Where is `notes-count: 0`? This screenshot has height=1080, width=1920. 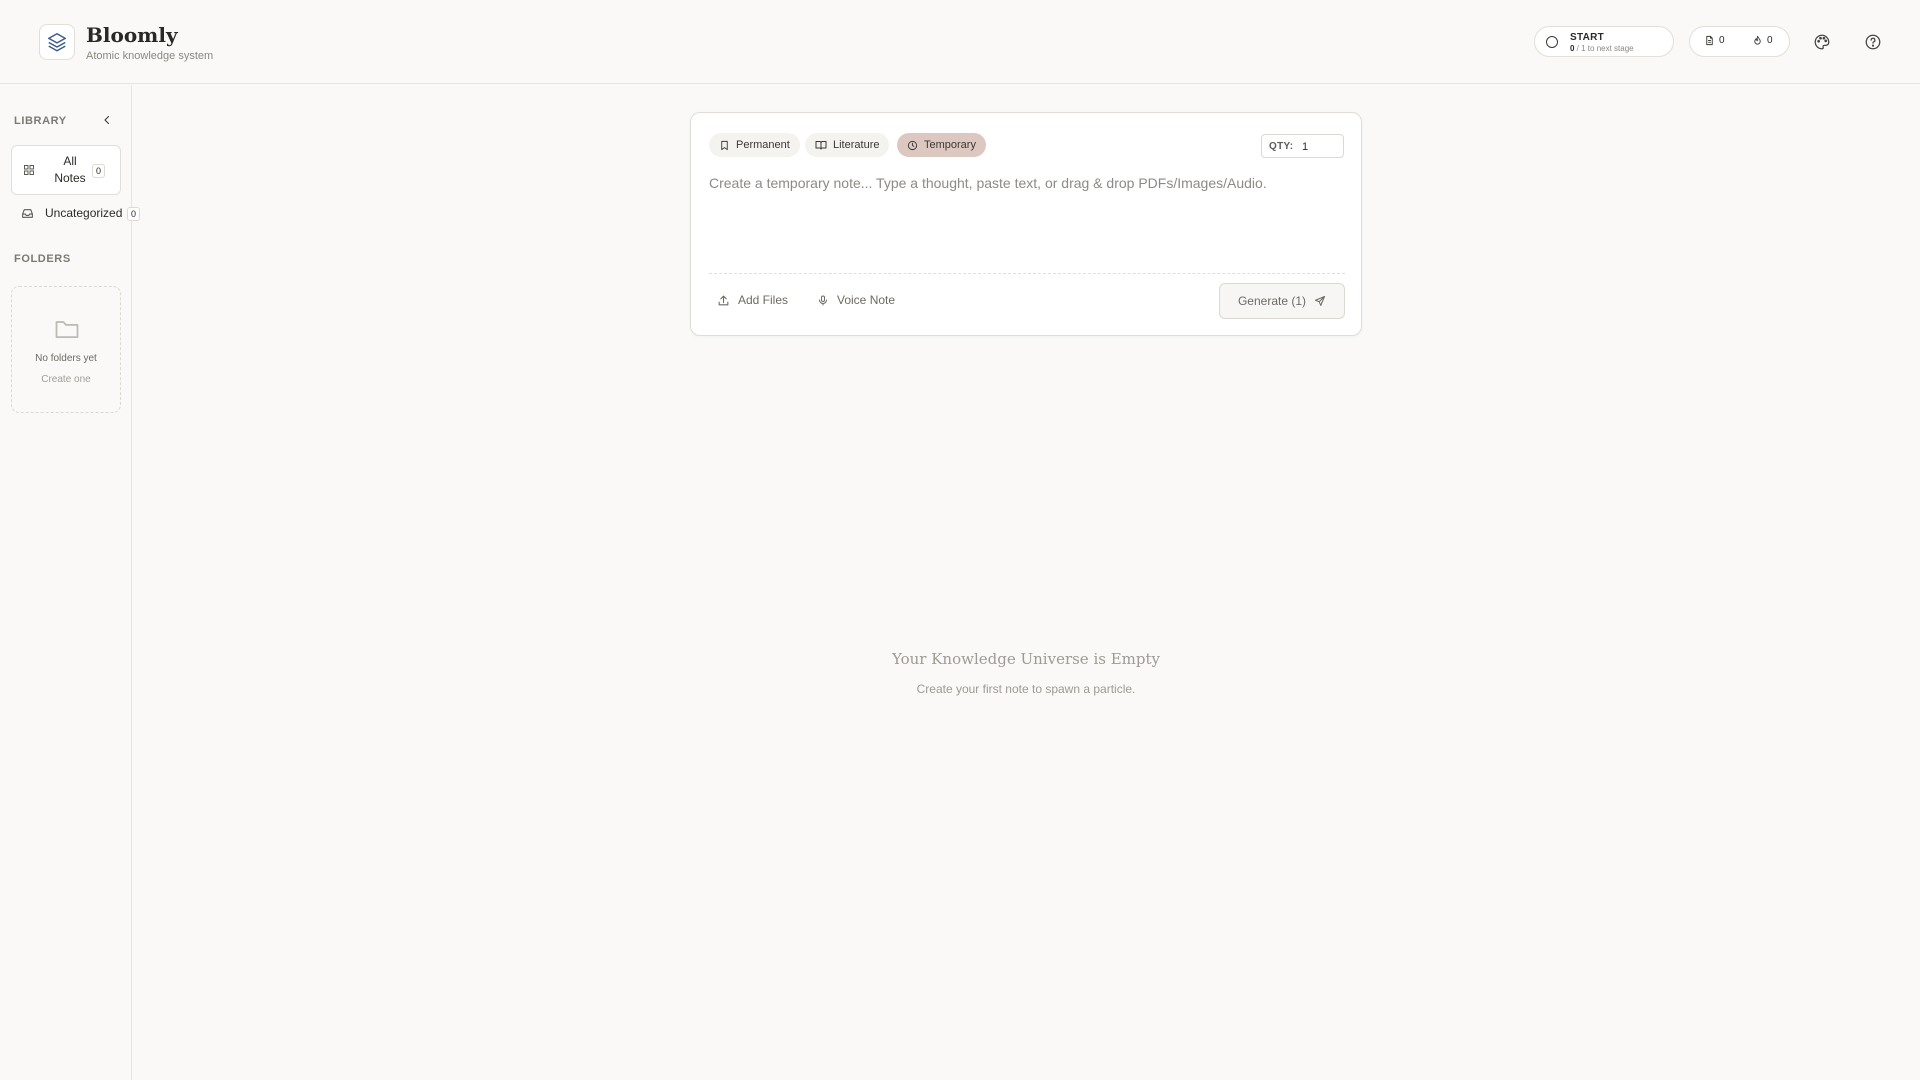 notes-count: 0 is located at coordinates (1714, 40).